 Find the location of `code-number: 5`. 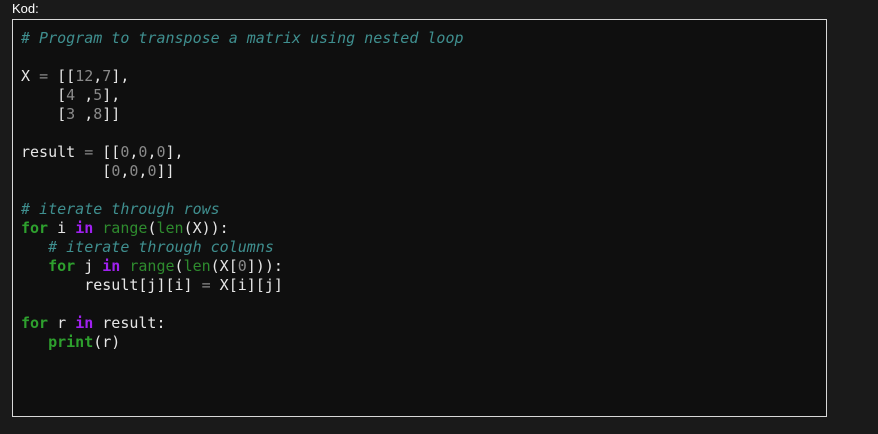

code-number: 5 is located at coordinates (98, 95).